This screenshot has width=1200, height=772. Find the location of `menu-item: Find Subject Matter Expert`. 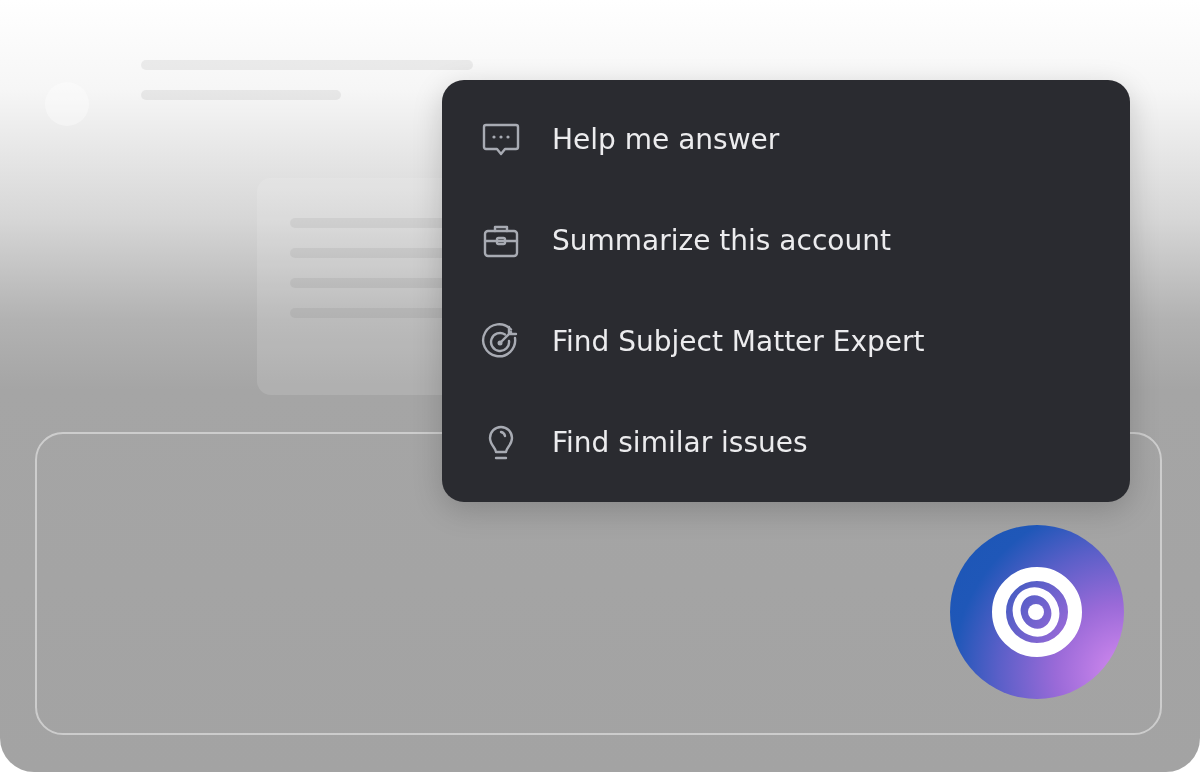

menu-item: Find Subject Matter Expert is located at coordinates (786, 341).